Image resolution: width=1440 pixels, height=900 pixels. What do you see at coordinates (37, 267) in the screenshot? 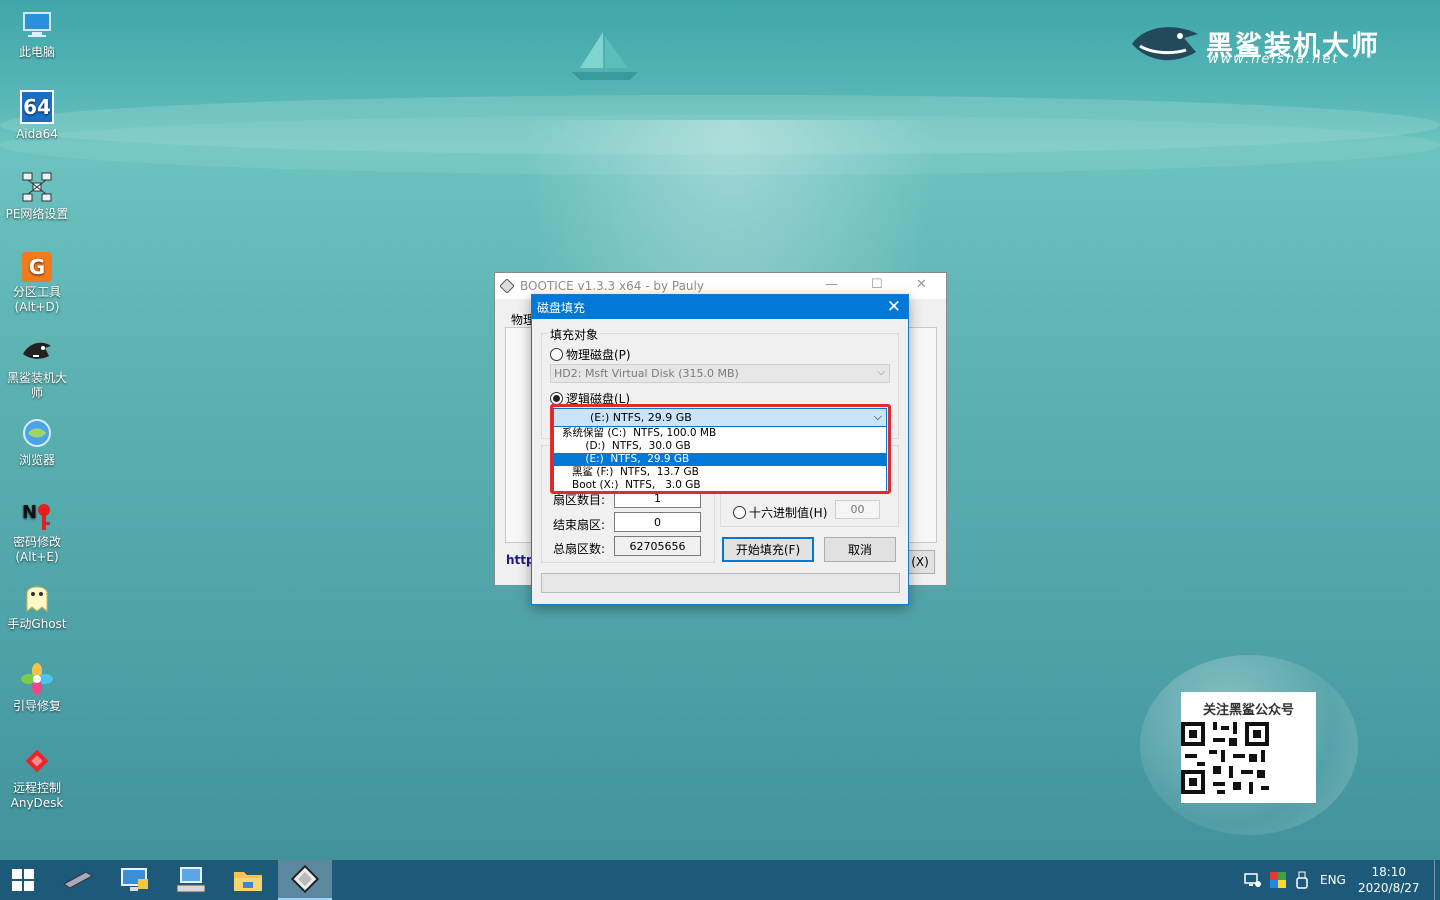
I see `partition-tool-icon: G` at bounding box center [37, 267].